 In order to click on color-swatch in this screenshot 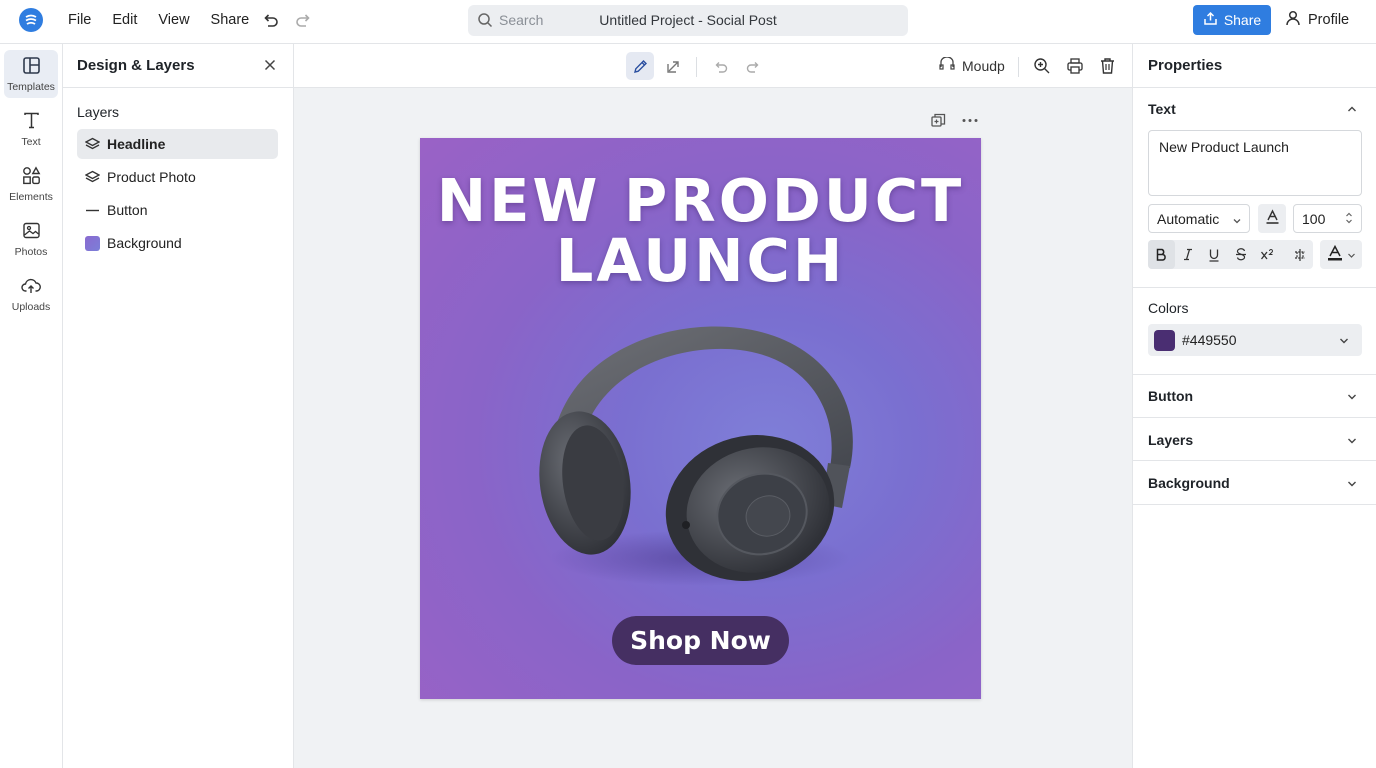, I will do `click(1164, 340)`.